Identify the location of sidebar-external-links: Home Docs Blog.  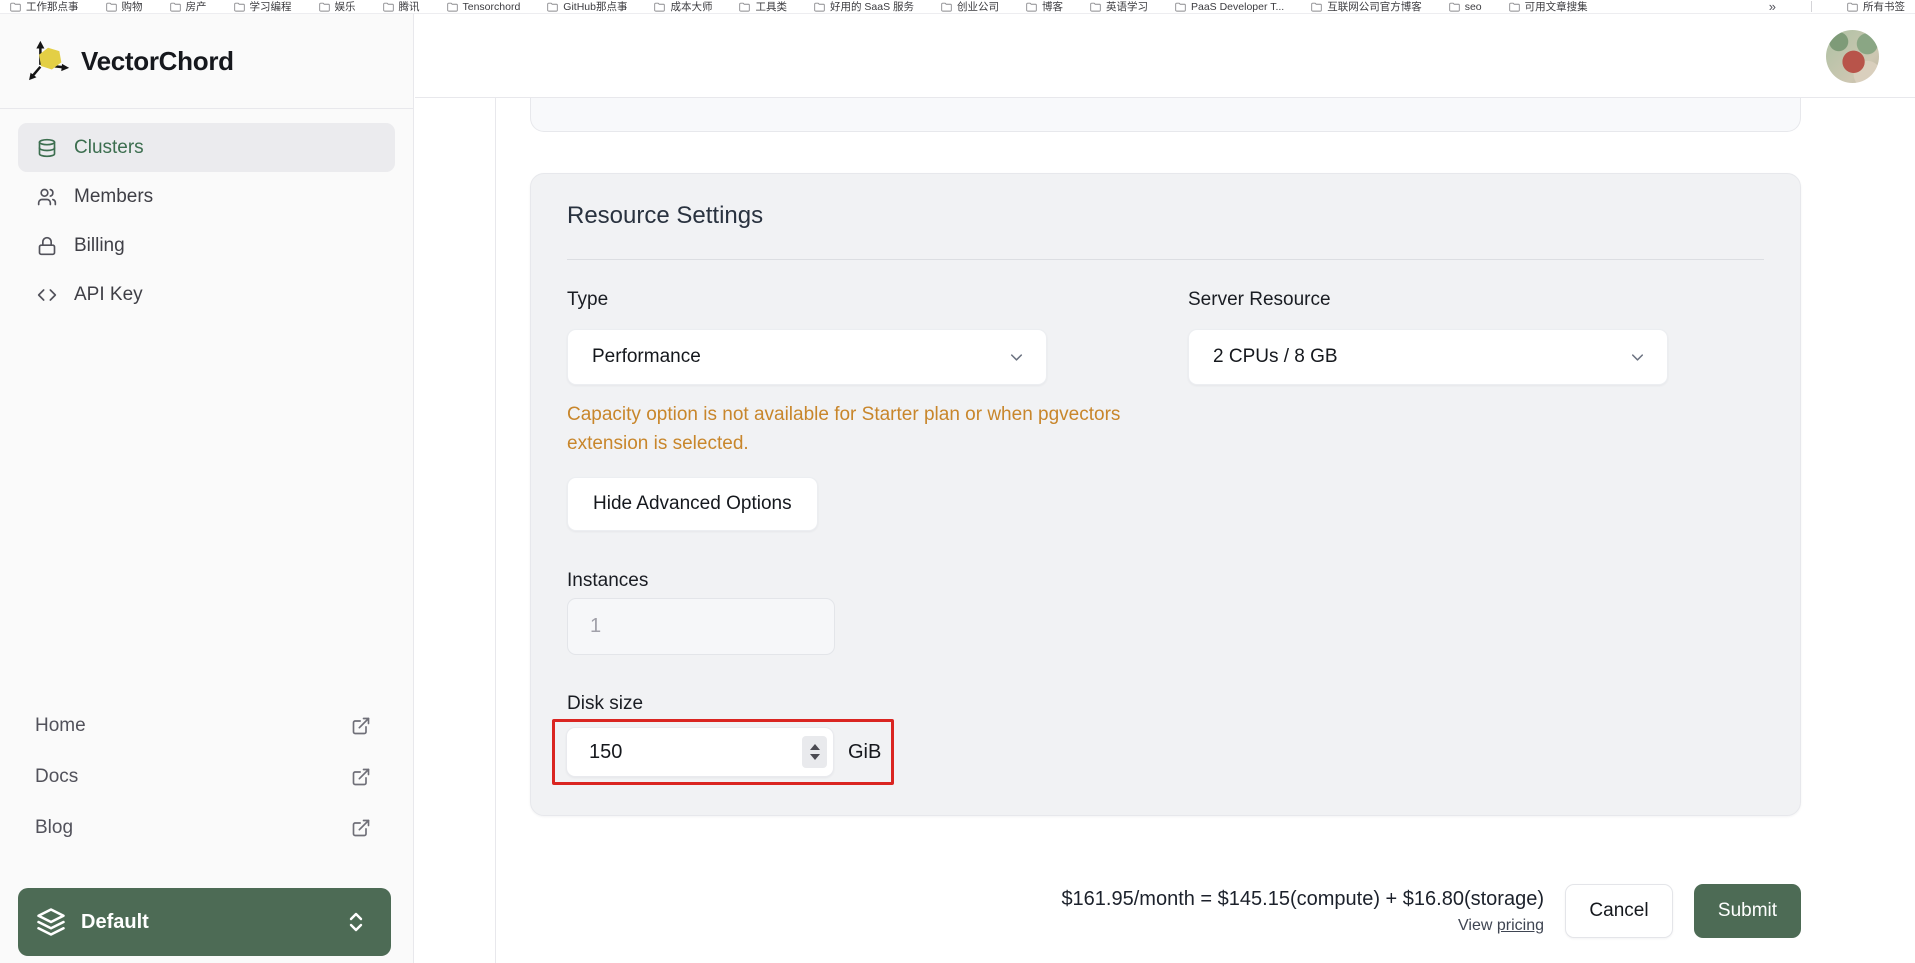
(206, 776).